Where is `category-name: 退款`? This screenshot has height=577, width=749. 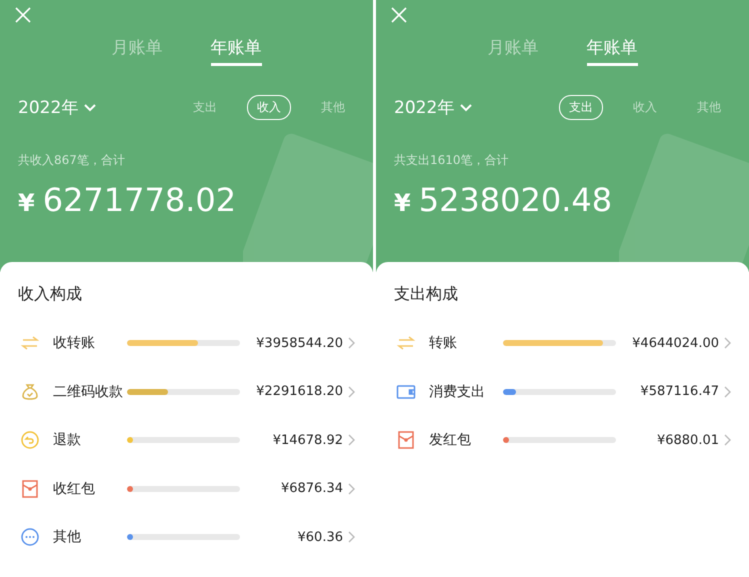 category-name: 退款 is located at coordinates (67, 440).